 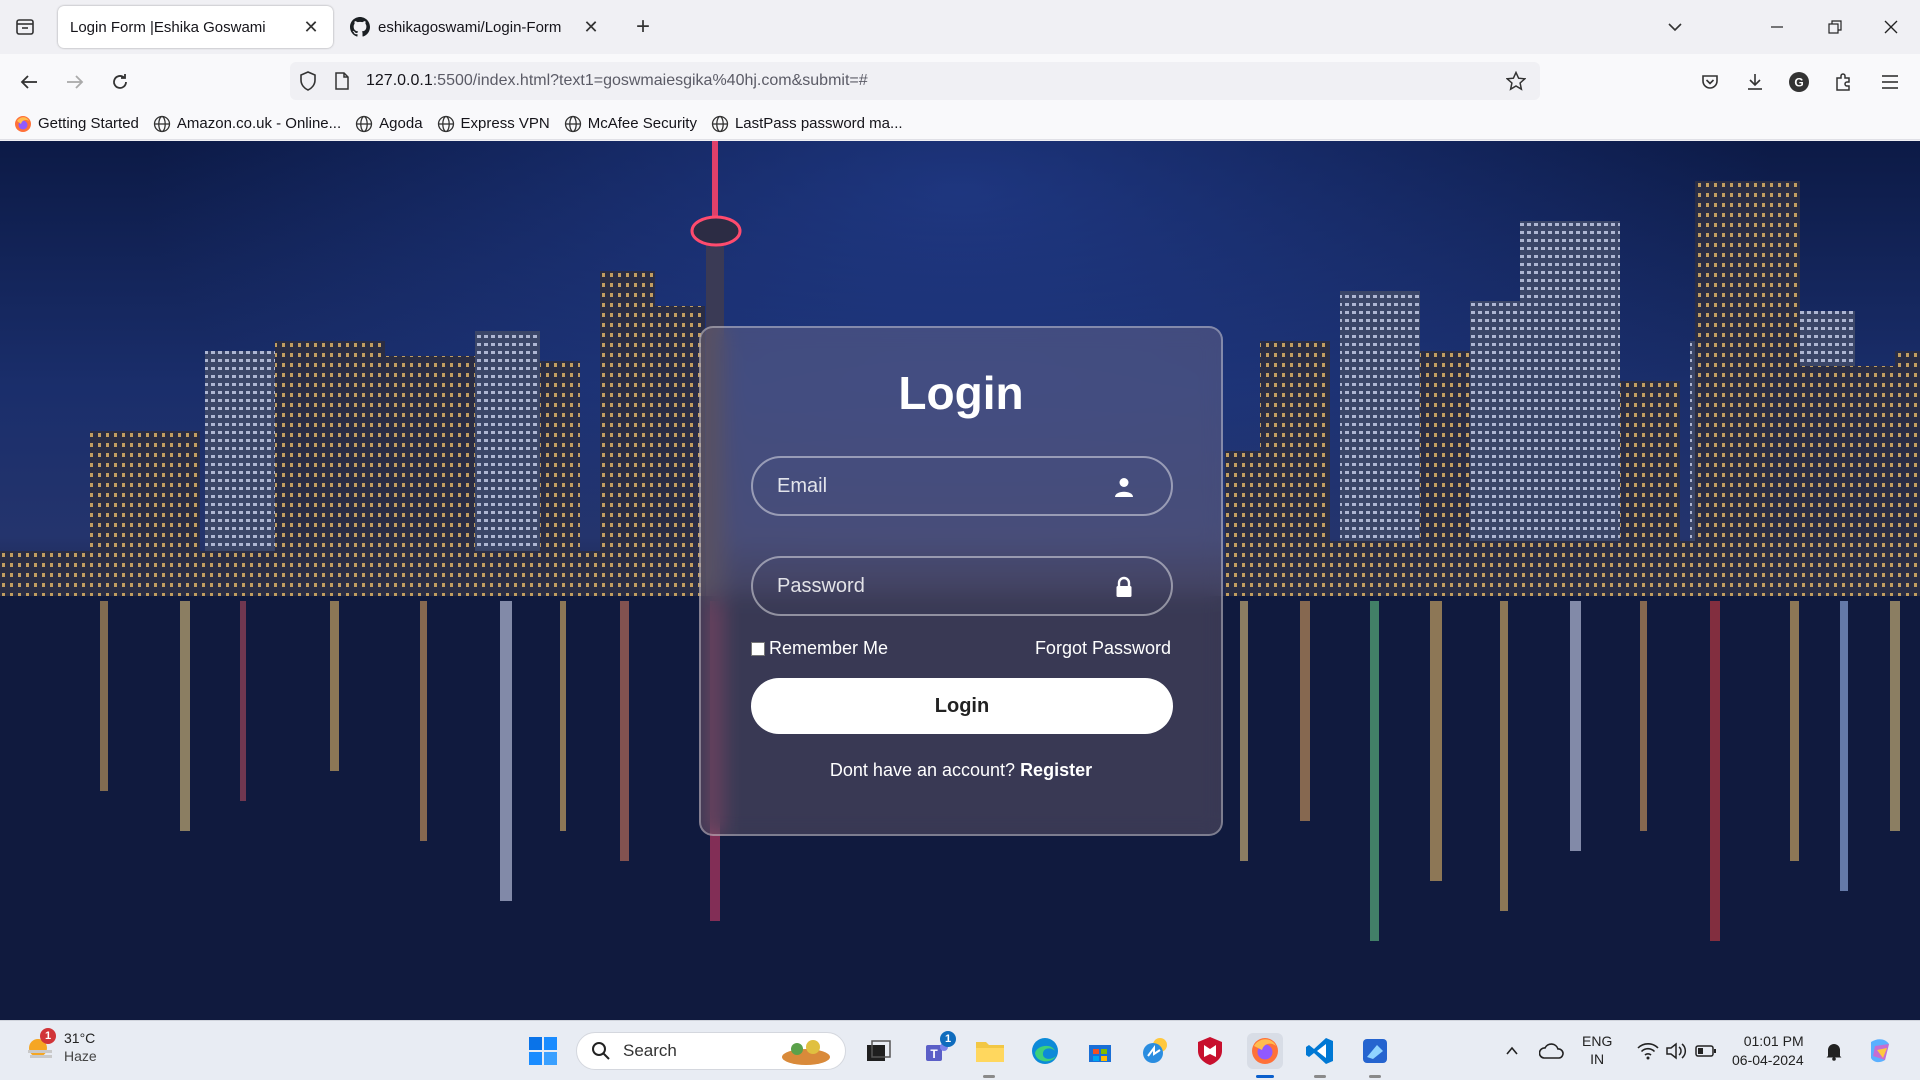 What do you see at coordinates (1056, 770) in the screenshot?
I see `register-link: Register` at bounding box center [1056, 770].